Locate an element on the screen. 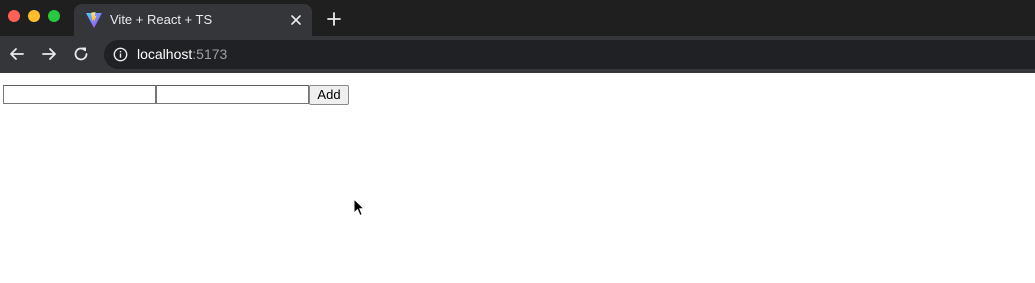  window-minimize-button is located at coordinates (34, 16).